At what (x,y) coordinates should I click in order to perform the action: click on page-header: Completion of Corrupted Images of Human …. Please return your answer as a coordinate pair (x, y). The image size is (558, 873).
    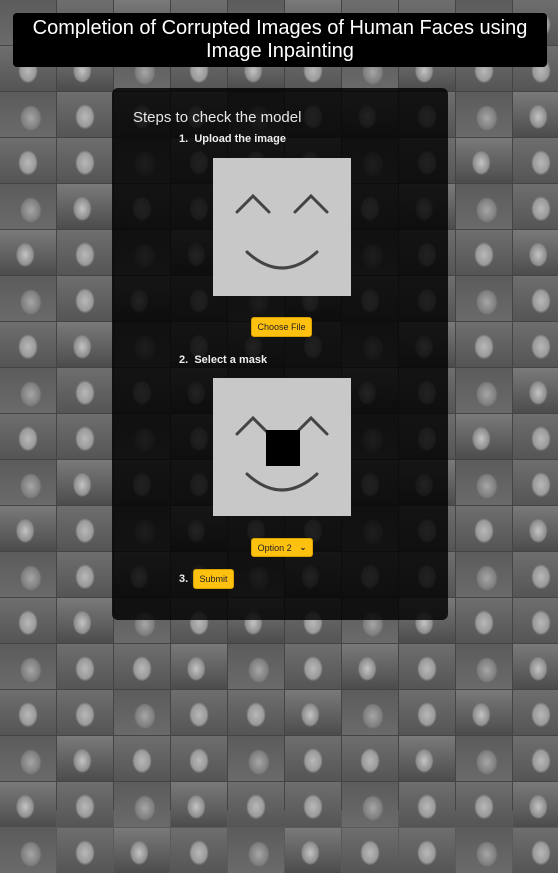
    Looking at the image, I should click on (280, 40).